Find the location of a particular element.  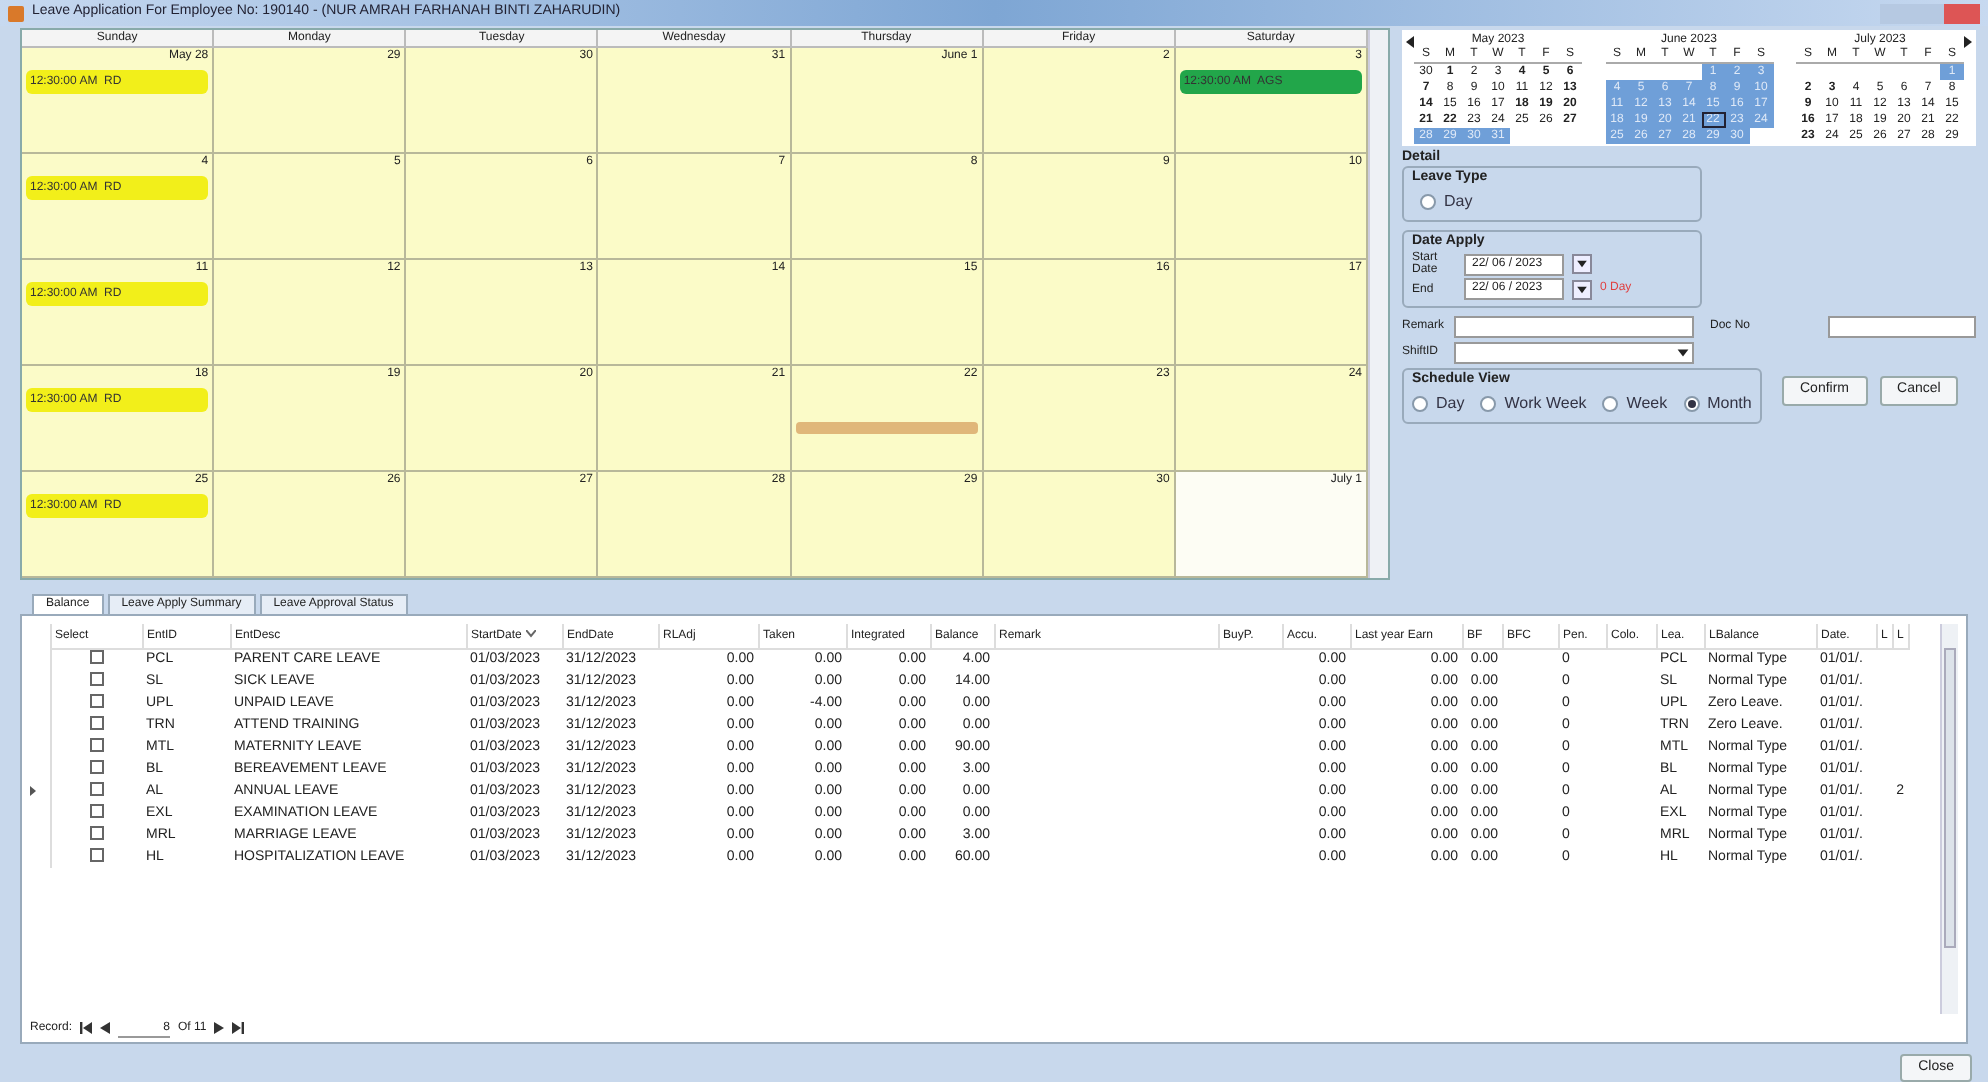

scrollbar-thumb is located at coordinates (1950, 798).